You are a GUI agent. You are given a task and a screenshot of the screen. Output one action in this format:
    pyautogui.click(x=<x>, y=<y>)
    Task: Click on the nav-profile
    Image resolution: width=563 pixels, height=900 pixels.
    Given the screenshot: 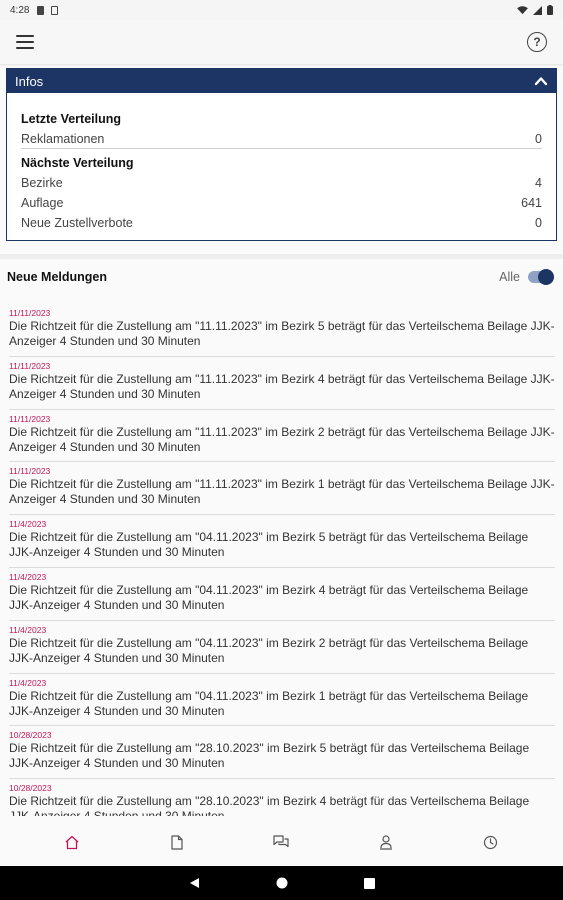 What is the action you would take?
    pyautogui.click(x=386, y=842)
    